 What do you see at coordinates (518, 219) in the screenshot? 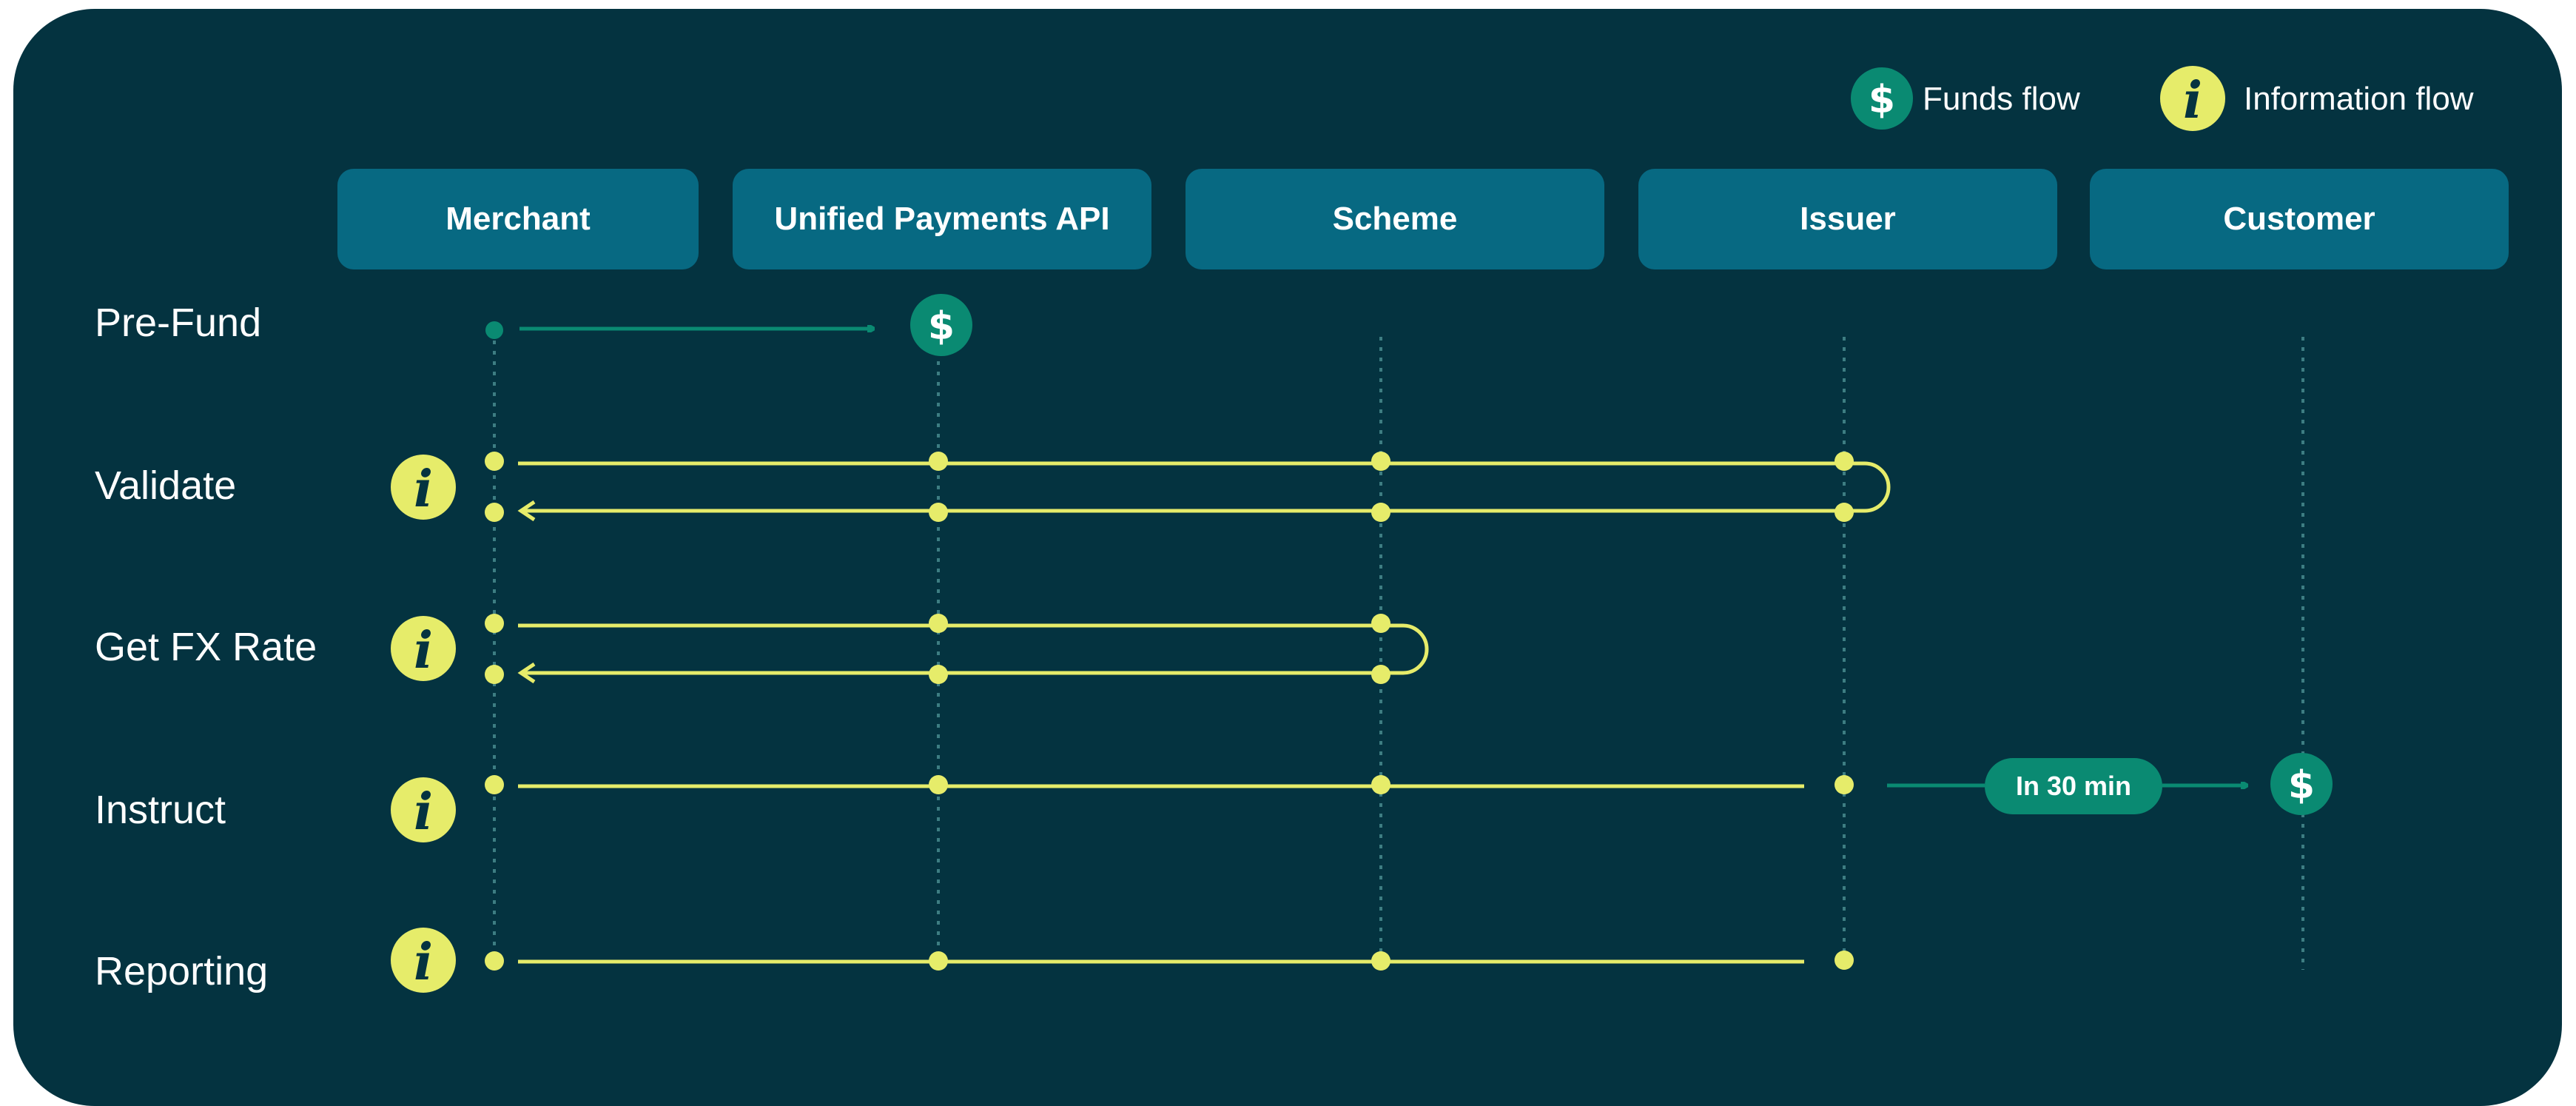
I see `participant-merchant: Merchant` at bounding box center [518, 219].